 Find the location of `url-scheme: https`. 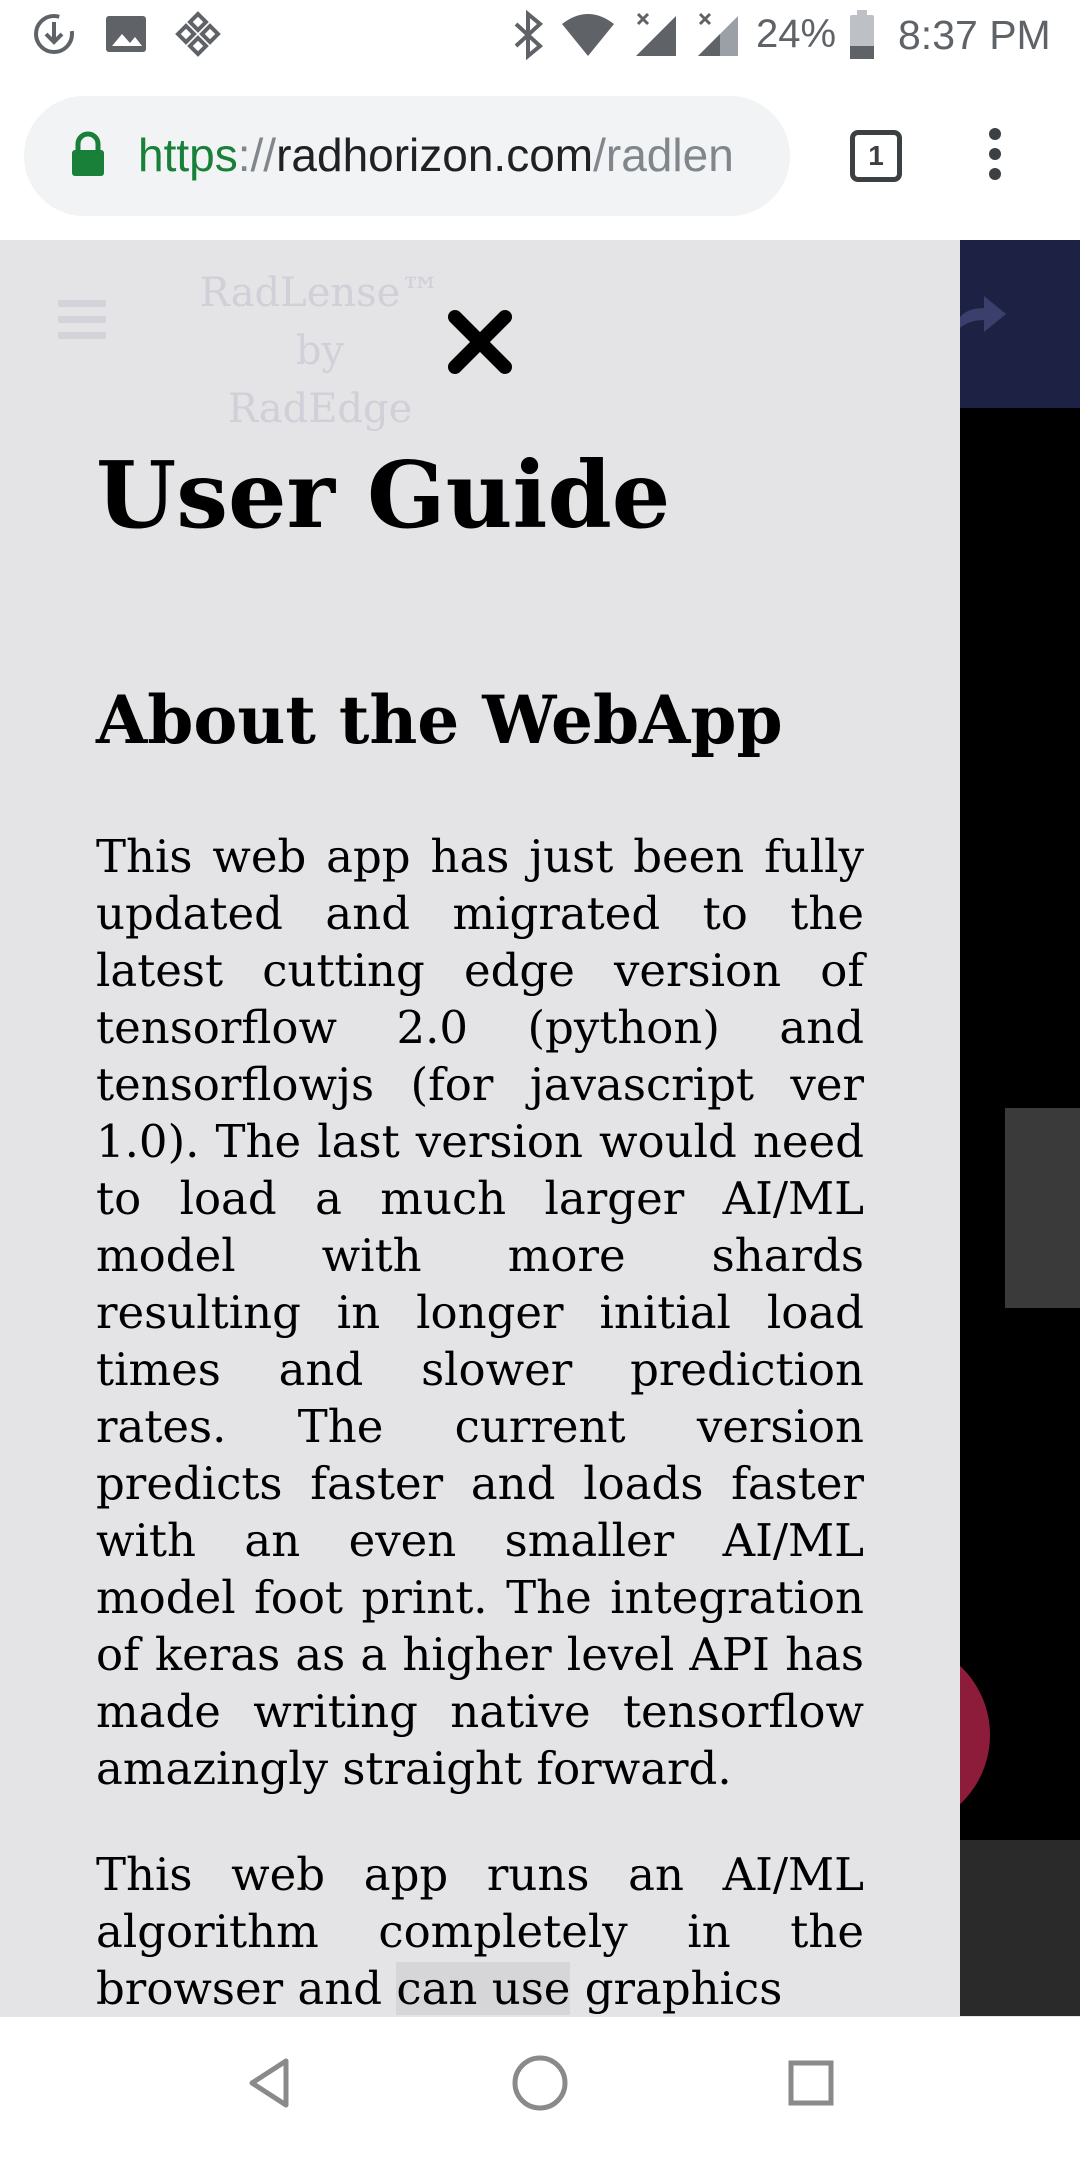

url-scheme: https is located at coordinates (188, 155).